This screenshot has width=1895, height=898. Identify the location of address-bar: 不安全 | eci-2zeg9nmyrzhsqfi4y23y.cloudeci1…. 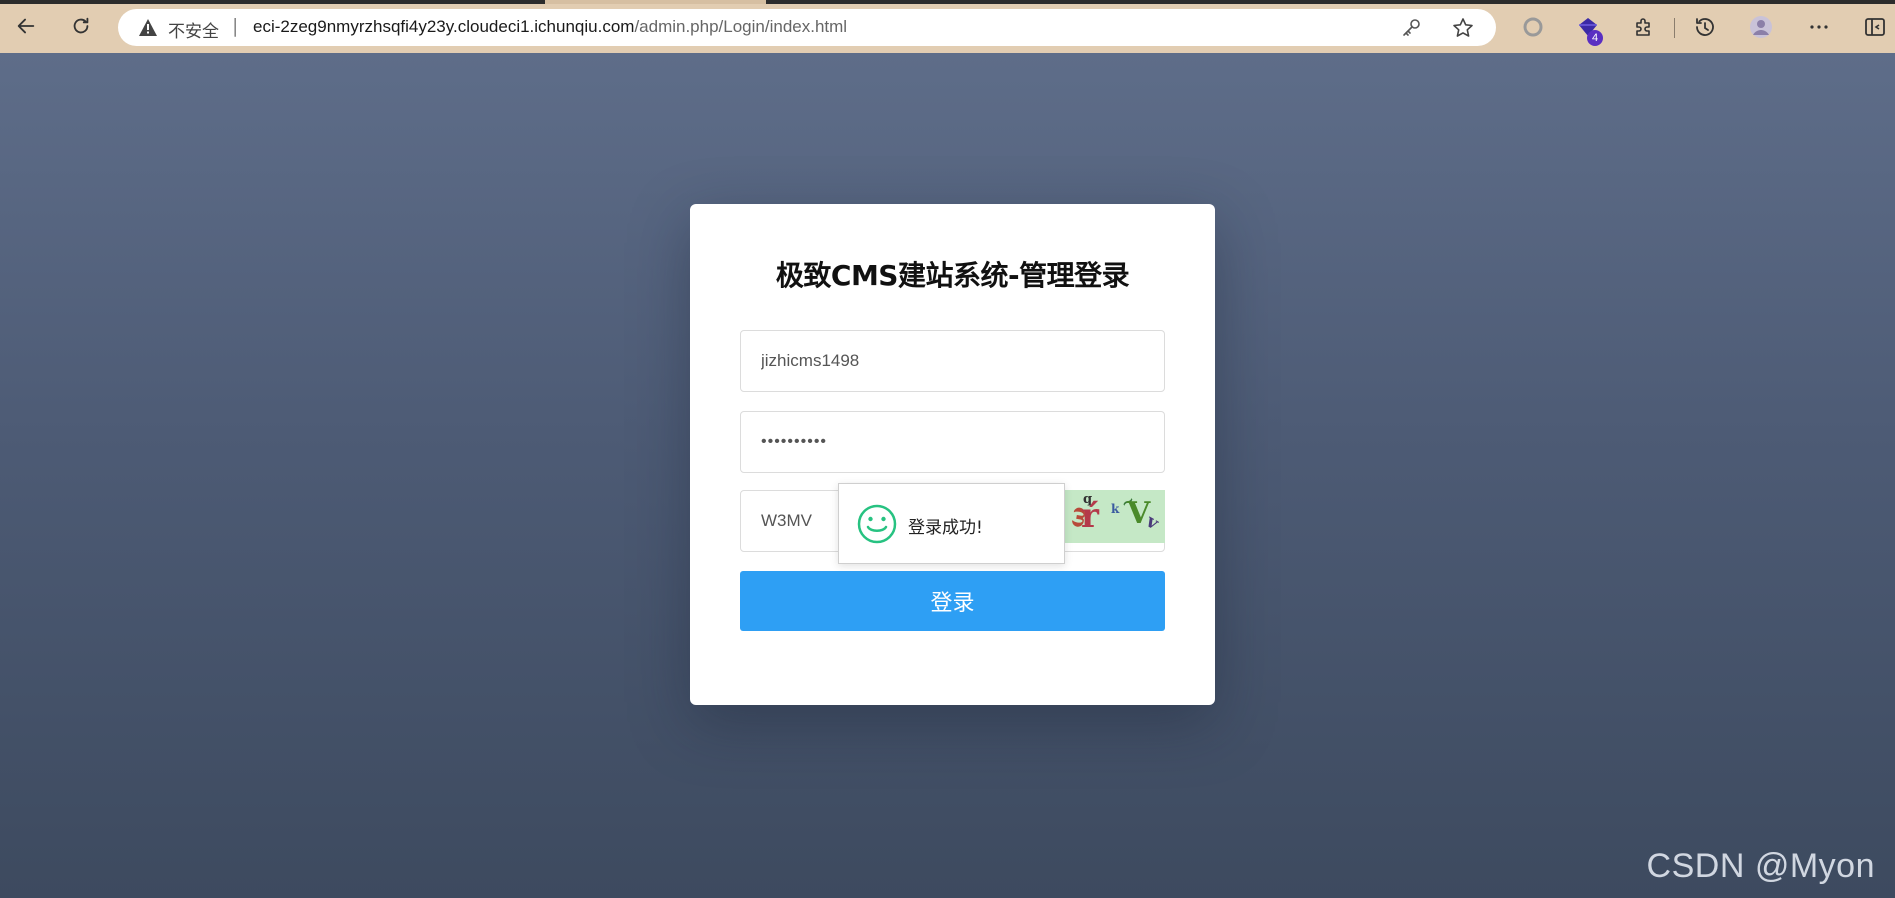
(807, 27).